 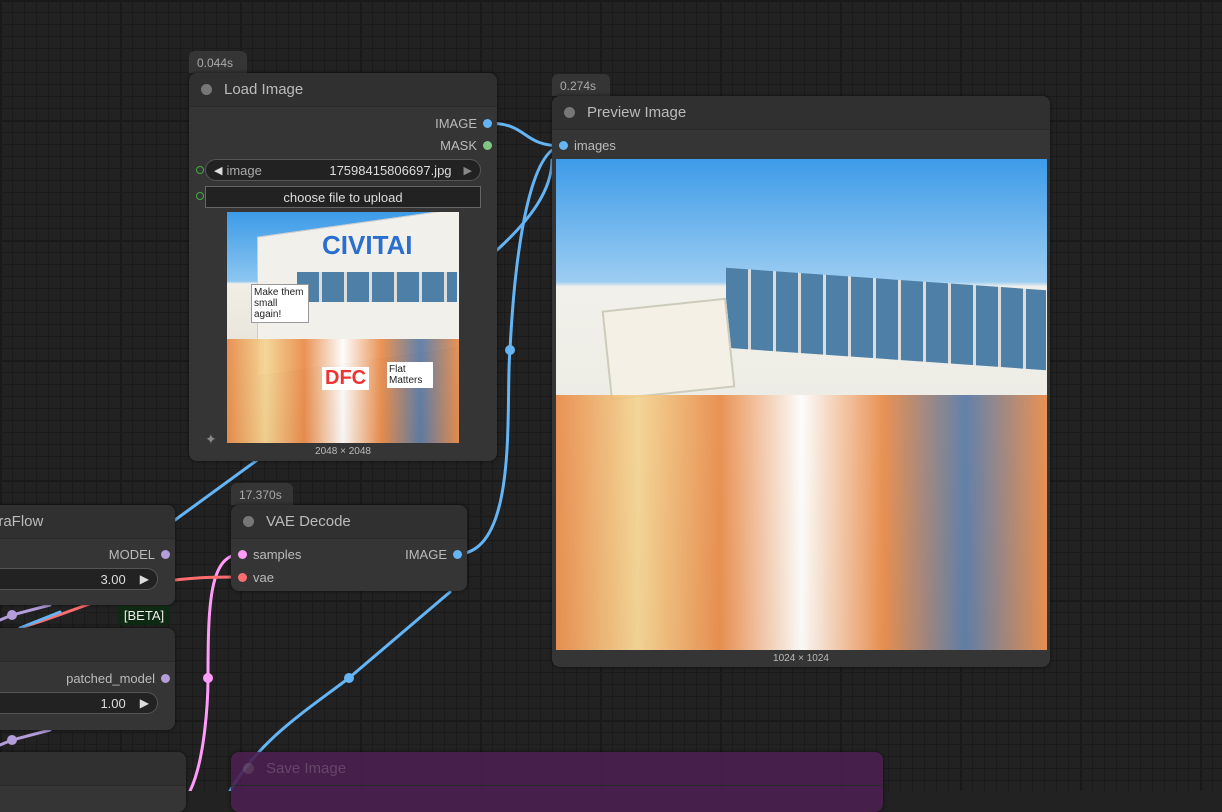 I want to click on execution-time-badge: 0.274s, so click(x=581, y=85).